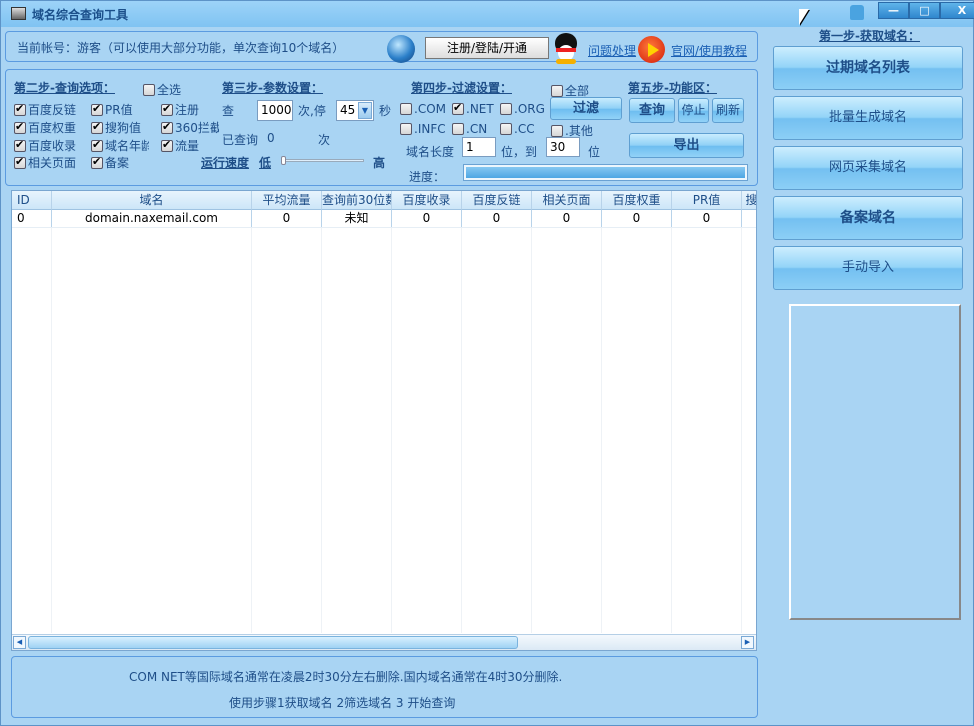 The width and height of the screenshot is (974, 726). Describe the element at coordinates (401, 49) in the screenshot. I see `globe-icon` at that location.